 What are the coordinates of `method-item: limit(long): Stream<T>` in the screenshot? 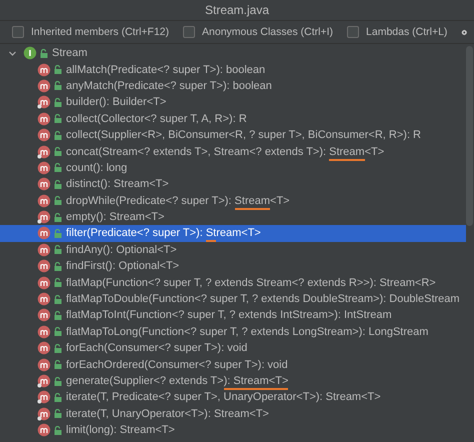 It's located at (120, 430).